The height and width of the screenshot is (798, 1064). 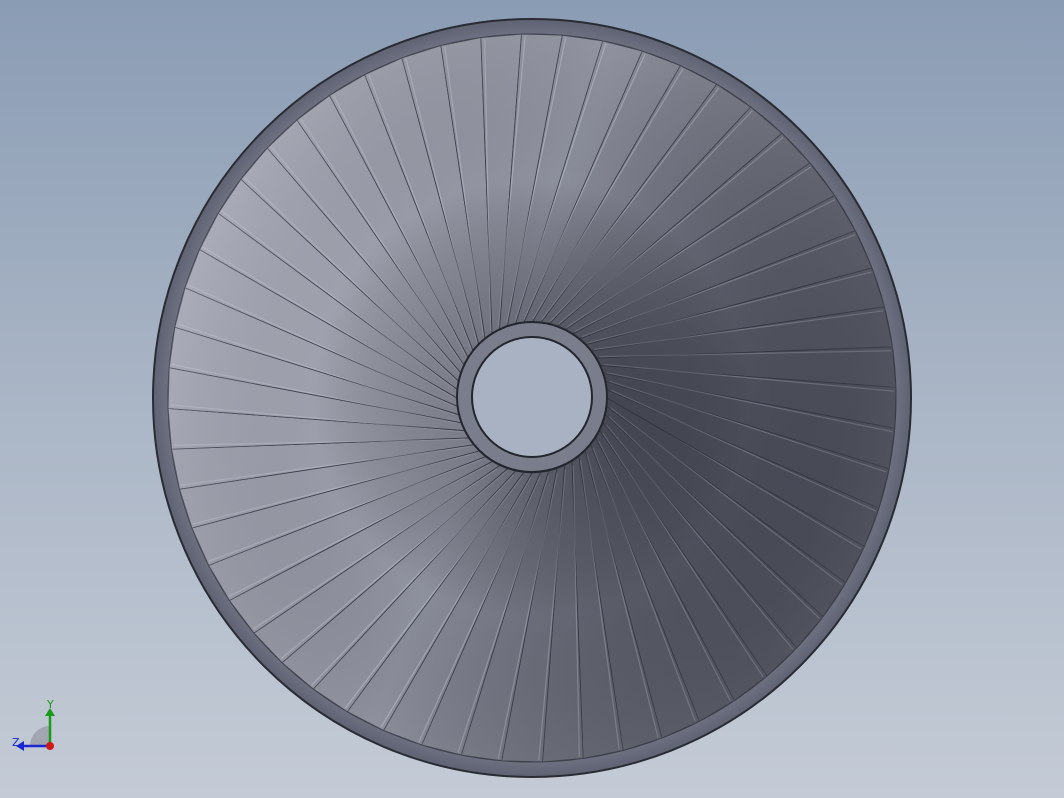 What do you see at coordinates (50, 746) in the screenshot?
I see `x-axis-marker` at bounding box center [50, 746].